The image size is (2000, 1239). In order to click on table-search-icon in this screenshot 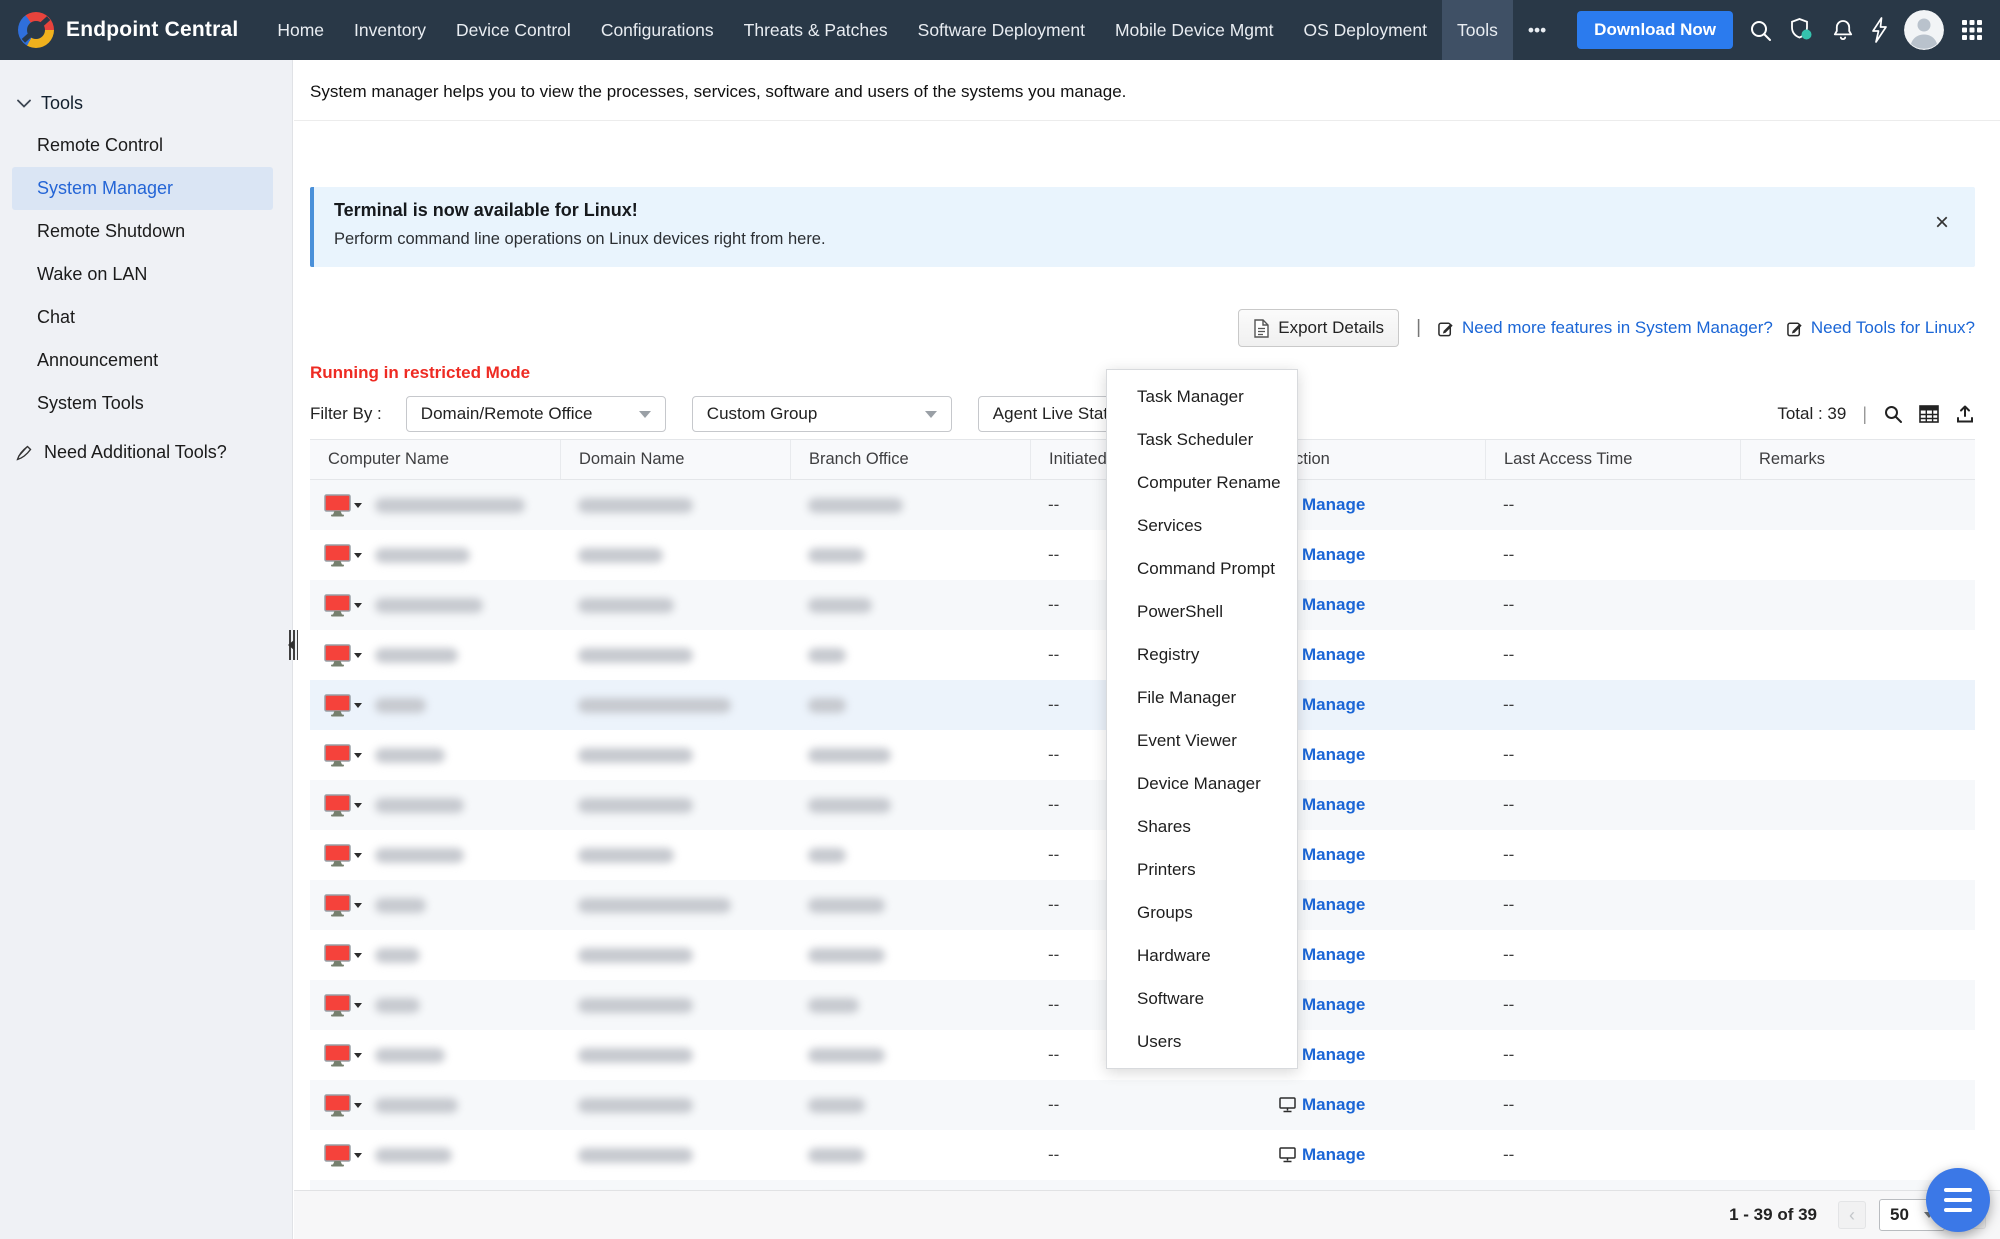, I will do `click(1893, 414)`.